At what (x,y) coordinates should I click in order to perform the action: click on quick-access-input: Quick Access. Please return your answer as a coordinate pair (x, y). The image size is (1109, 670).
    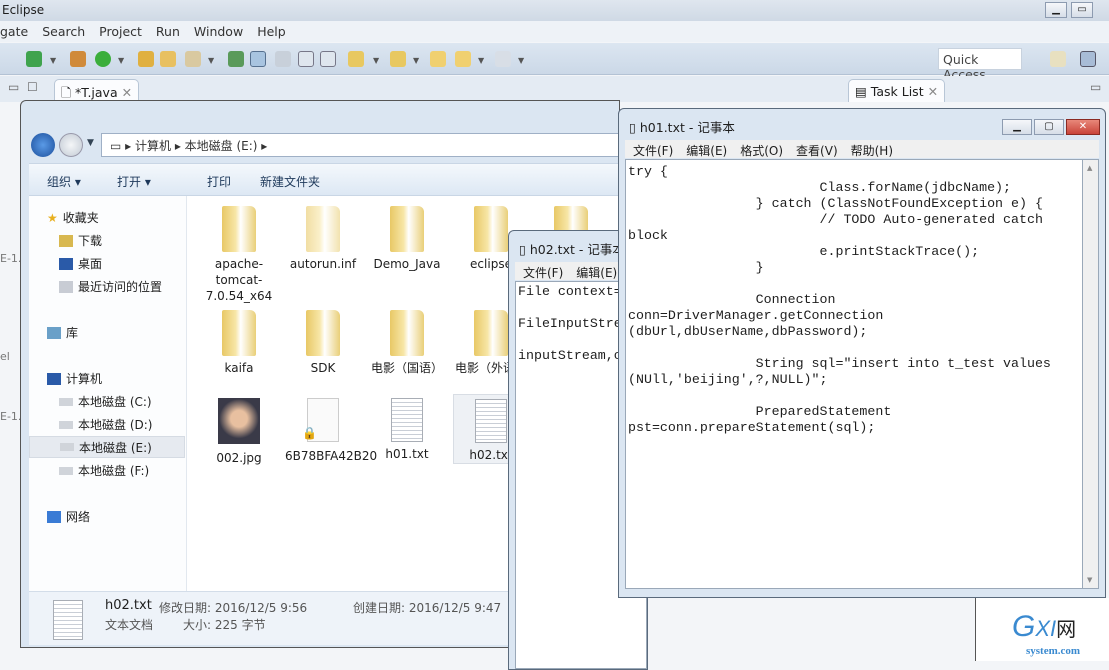
    Looking at the image, I should click on (980, 65).